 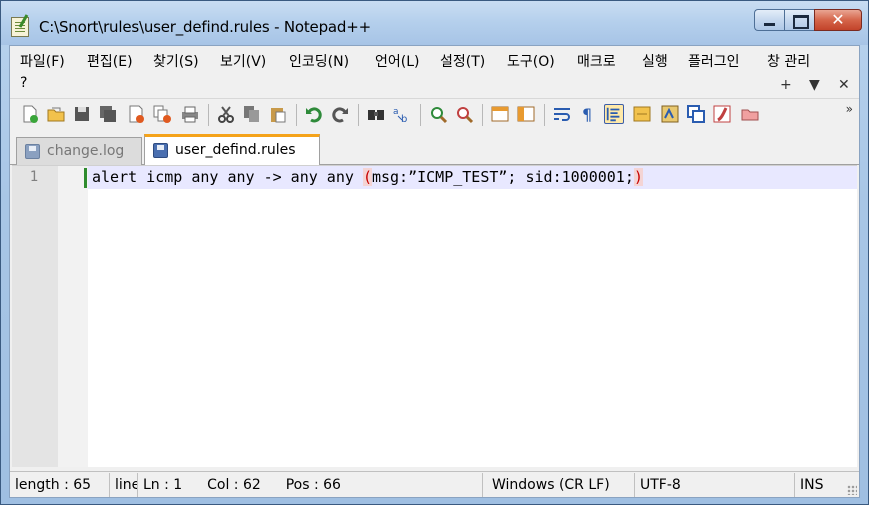 What do you see at coordinates (396, 112) in the screenshot?
I see `svg-text: a` at bounding box center [396, 112].